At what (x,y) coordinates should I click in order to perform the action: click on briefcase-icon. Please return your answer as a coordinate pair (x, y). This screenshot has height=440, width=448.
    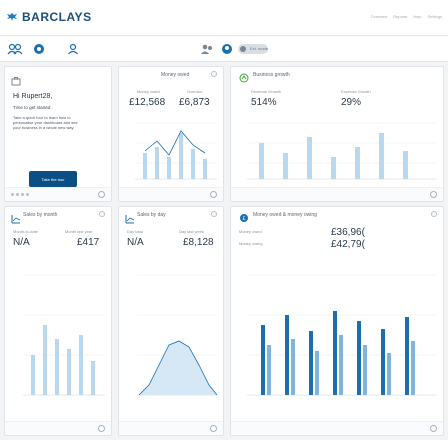
    Looking at the image, I should click on (16, 82).